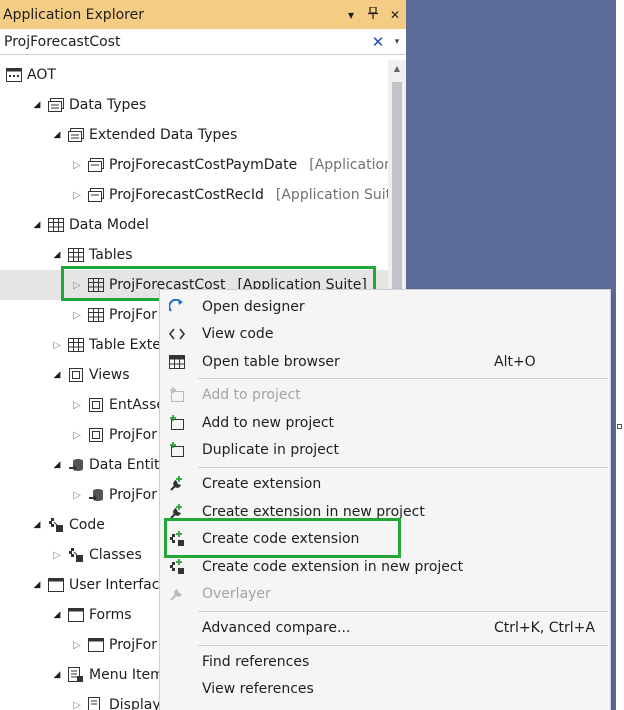  What do you see at coordinates (385, 306) in the screenshot?
I see `menu-item-open-designer: Open designer` at bounding box center [385, 306].